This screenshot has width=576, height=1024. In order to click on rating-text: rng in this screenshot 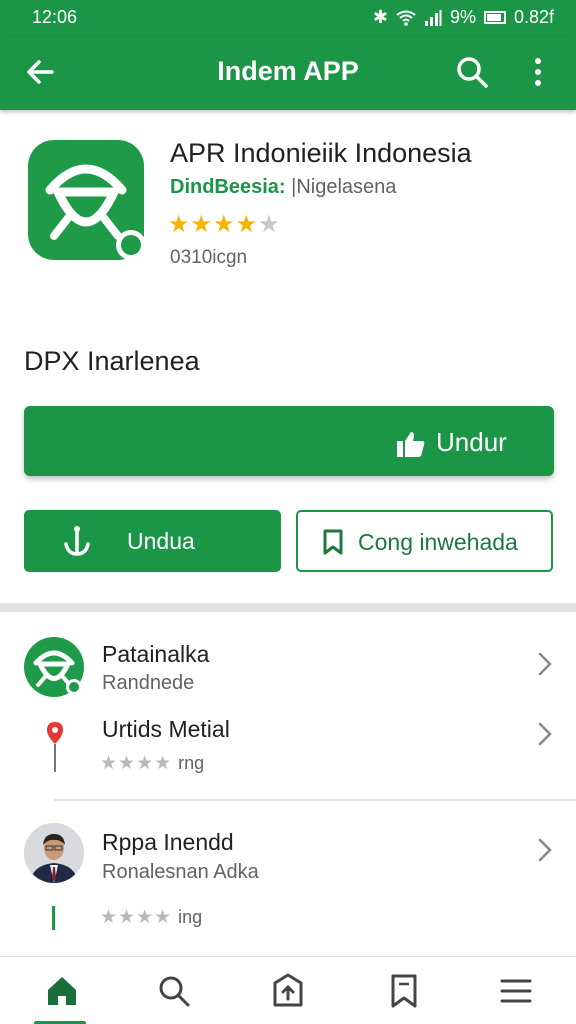, I will do `click(191, 763)`.